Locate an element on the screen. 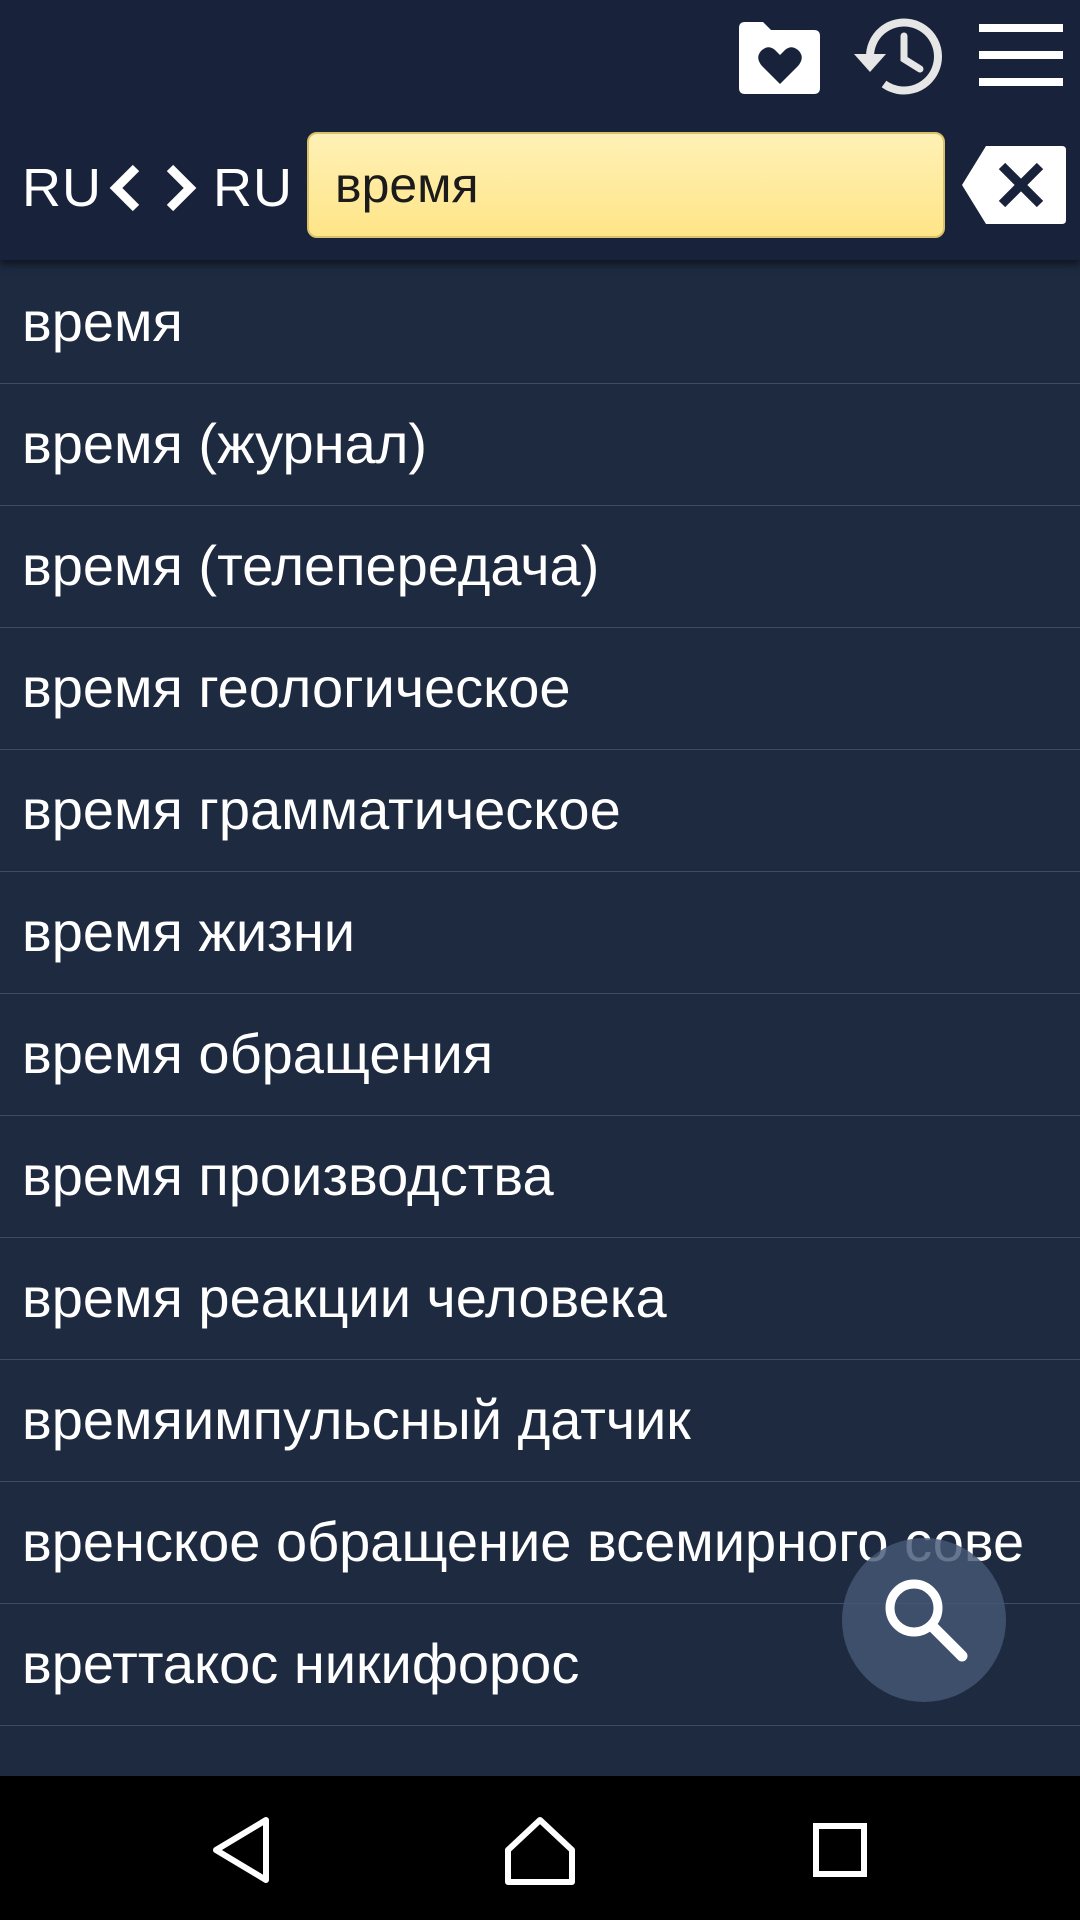 The image size is (1080, 1920). back-icon is located at coordinates (242, 1850).